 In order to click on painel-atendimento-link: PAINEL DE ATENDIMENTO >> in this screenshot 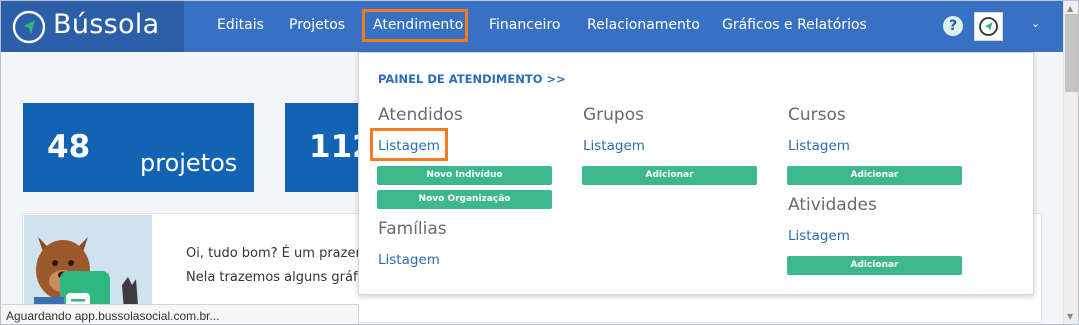, I will do `click(472, 79)`.